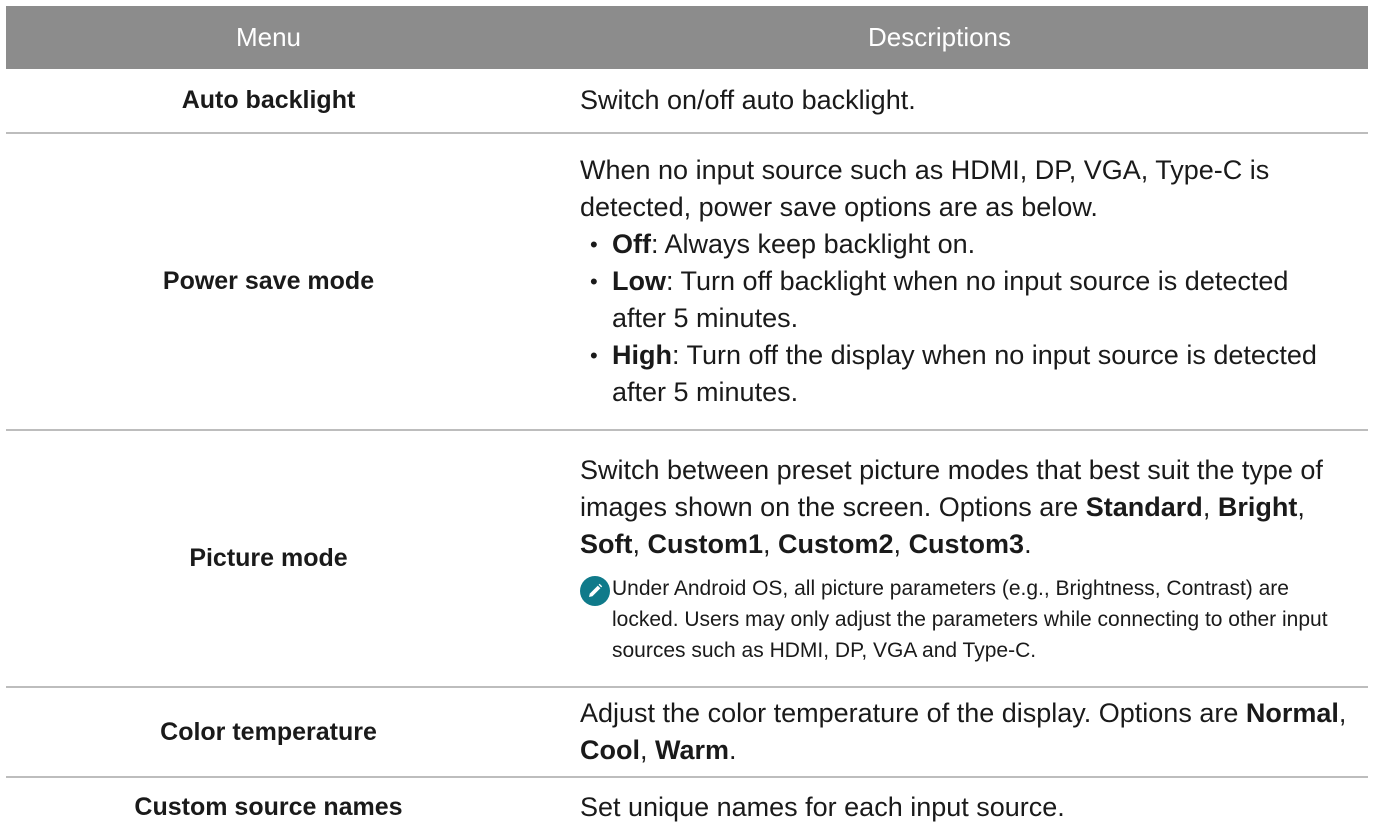  I want to click on option-name: High, so click(642, 355).